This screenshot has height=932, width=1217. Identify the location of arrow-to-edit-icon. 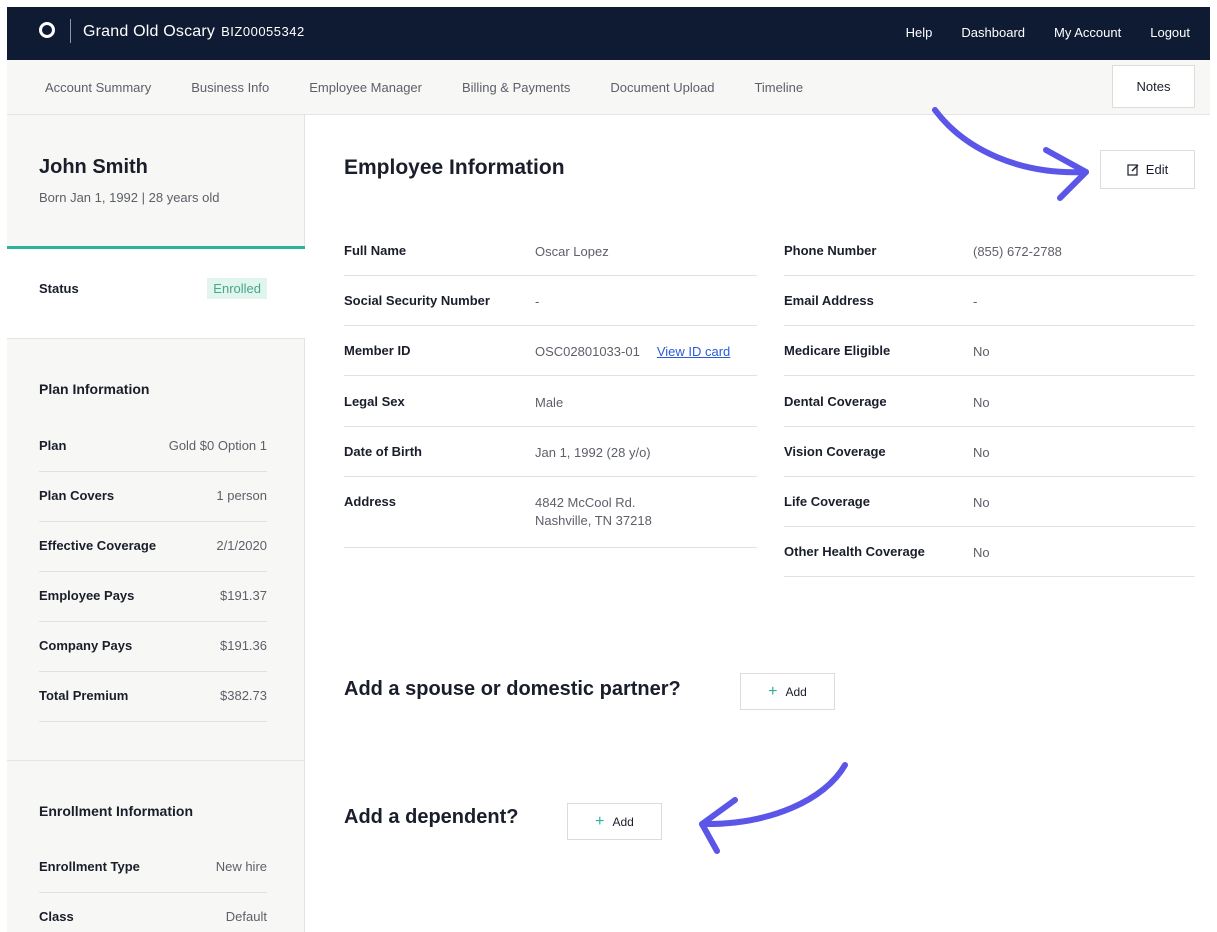
(1010, 154).